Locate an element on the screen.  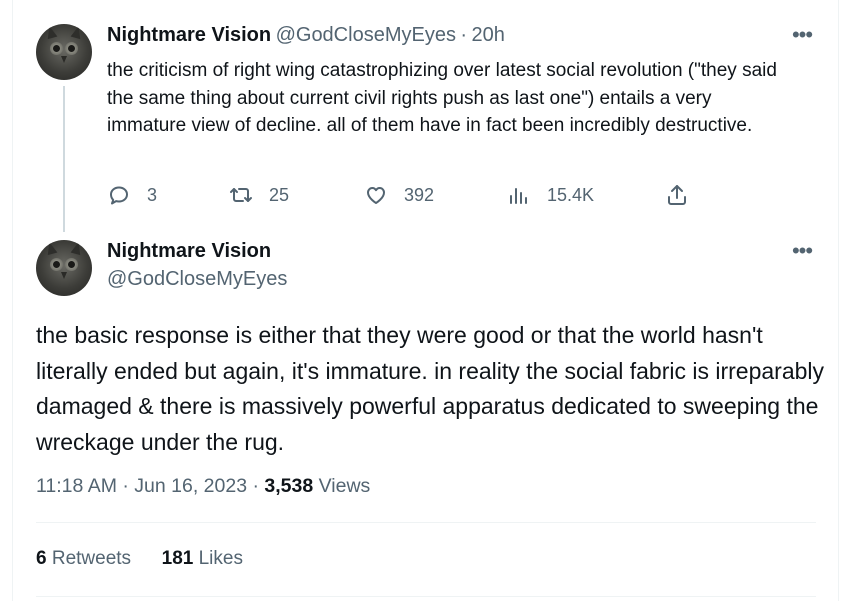
likes-stat: 181 Likes is located at coordinates (202, 558).